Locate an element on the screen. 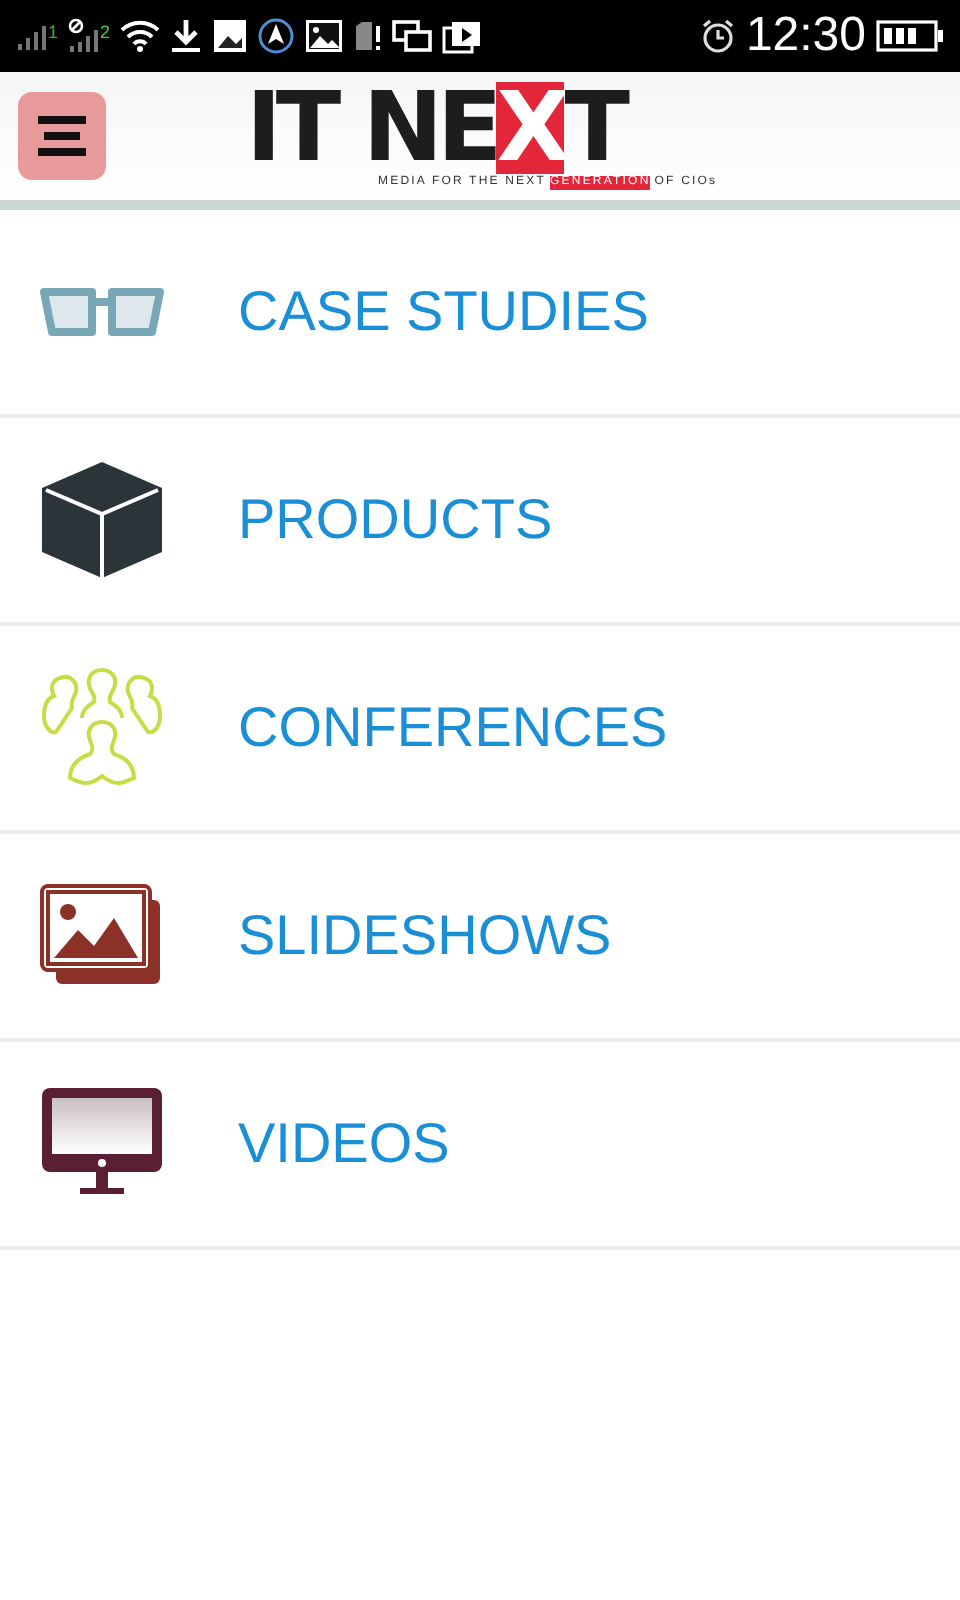 Image resolution: width=960 pixels, height=1600 pixels. menu-icon is located at coordinates (62, 136).